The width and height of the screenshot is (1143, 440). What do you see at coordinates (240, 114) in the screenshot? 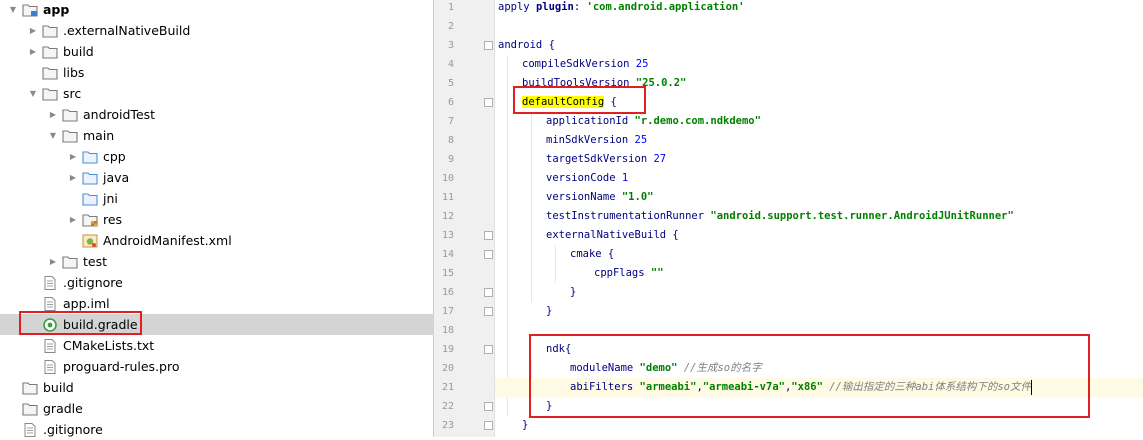
I see `tree-item: ▶ androidTest` at bounding box center [240, 114].